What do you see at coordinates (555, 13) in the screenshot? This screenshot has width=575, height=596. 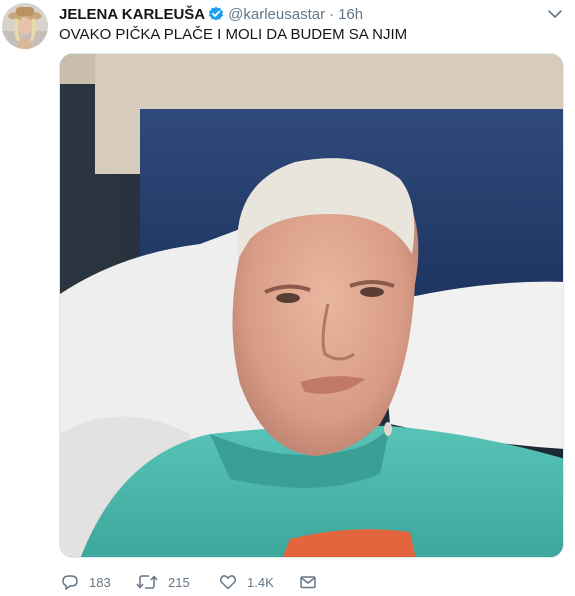 I see `caret-down-icon` at bounding box center [555, 13].